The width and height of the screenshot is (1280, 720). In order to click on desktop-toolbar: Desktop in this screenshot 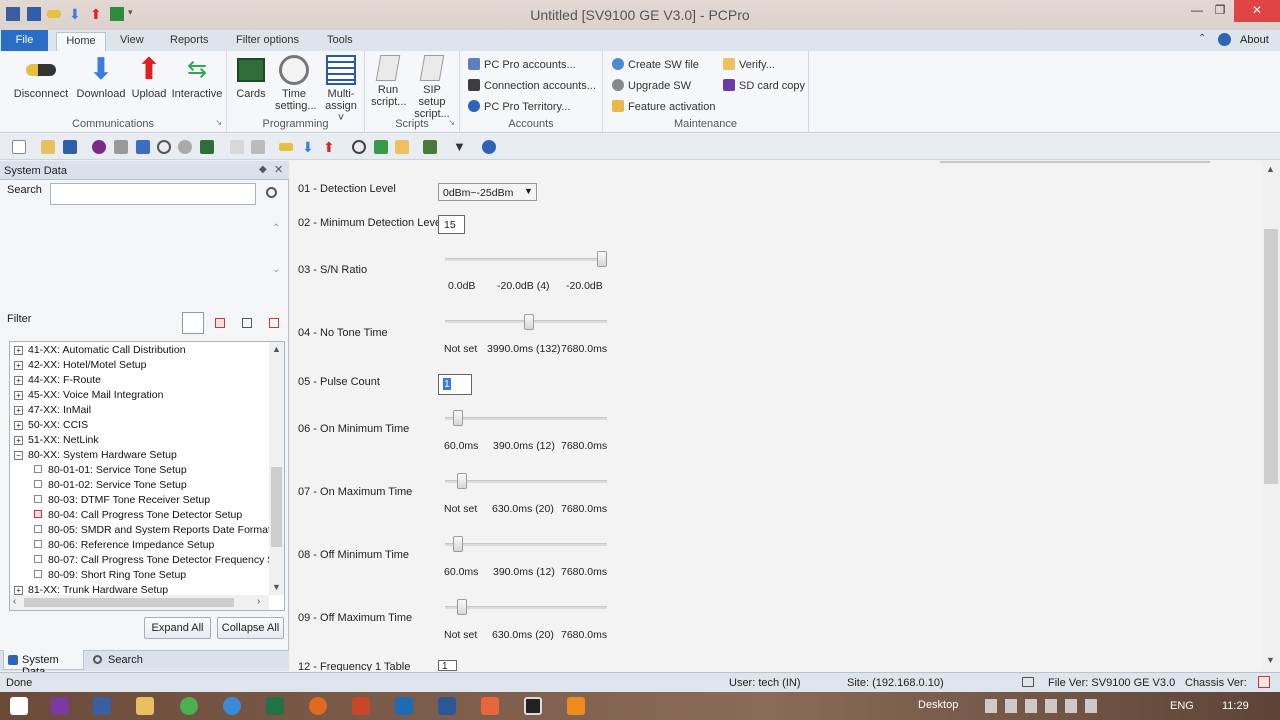, I will do `click(938, 705)`.